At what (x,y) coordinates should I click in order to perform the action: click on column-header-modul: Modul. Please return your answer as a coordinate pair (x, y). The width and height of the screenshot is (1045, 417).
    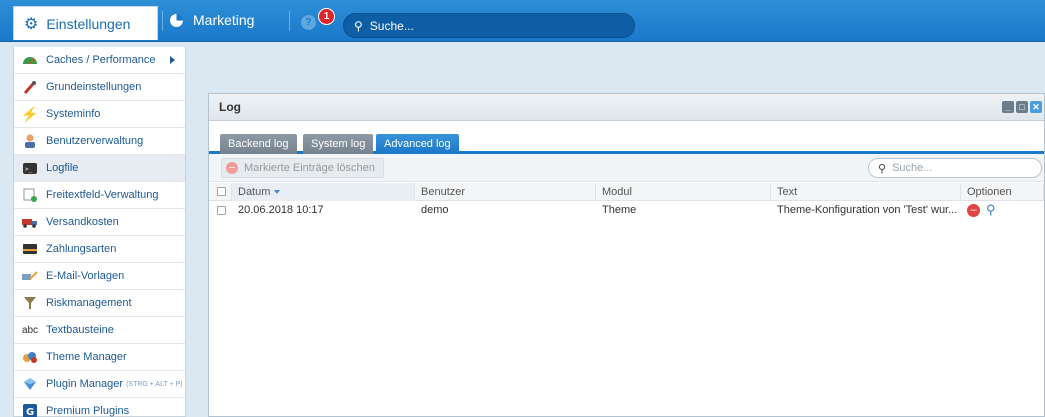
    Looking at the image, I should click on (683, 191).